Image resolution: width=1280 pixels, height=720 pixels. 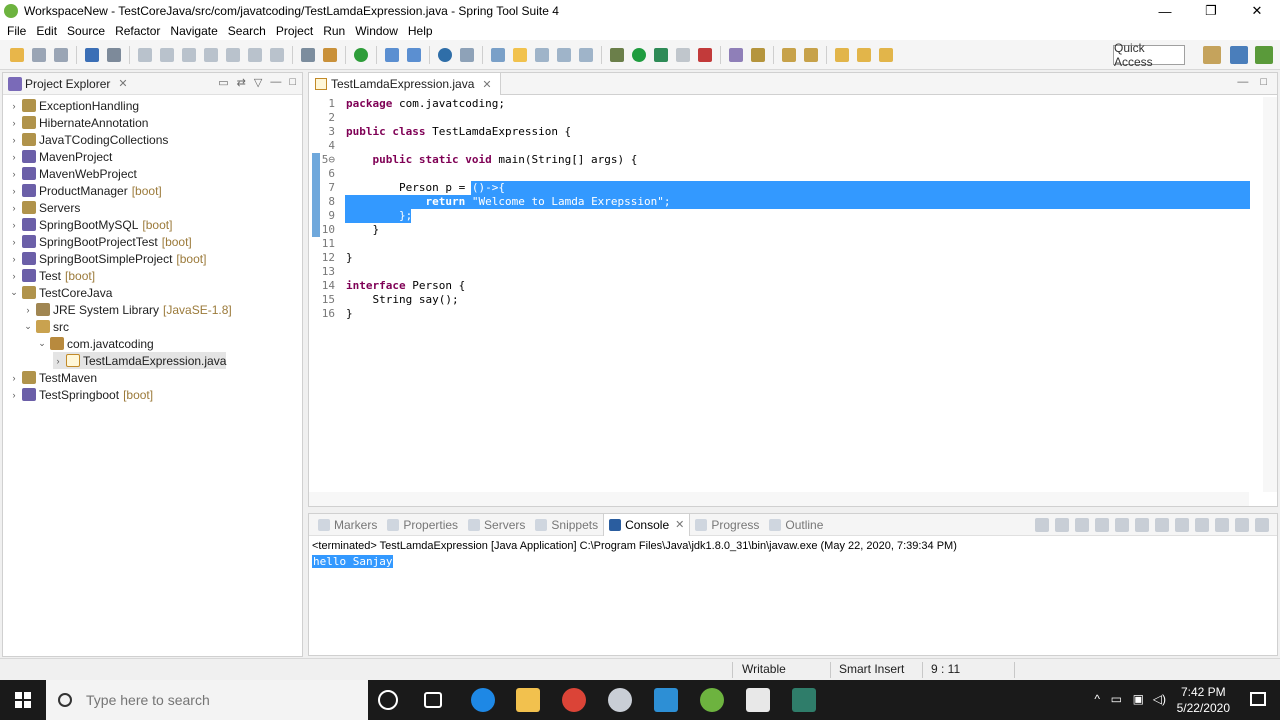 What do you see at coordinates (1242, 525) in the screenshot?
I see `minimize-panel-icon` at bounding box center [1242, 525].